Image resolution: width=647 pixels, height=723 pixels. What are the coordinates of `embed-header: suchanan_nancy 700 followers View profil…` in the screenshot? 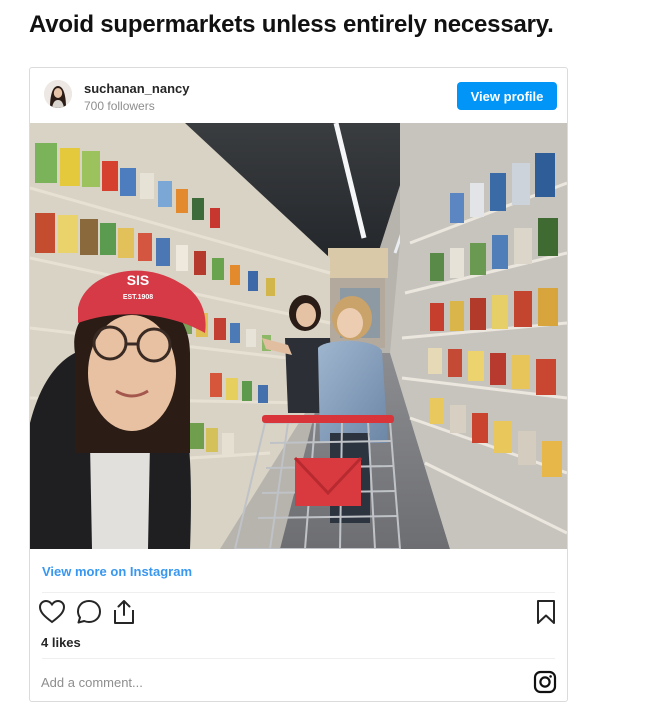 It's located at (298, 95).